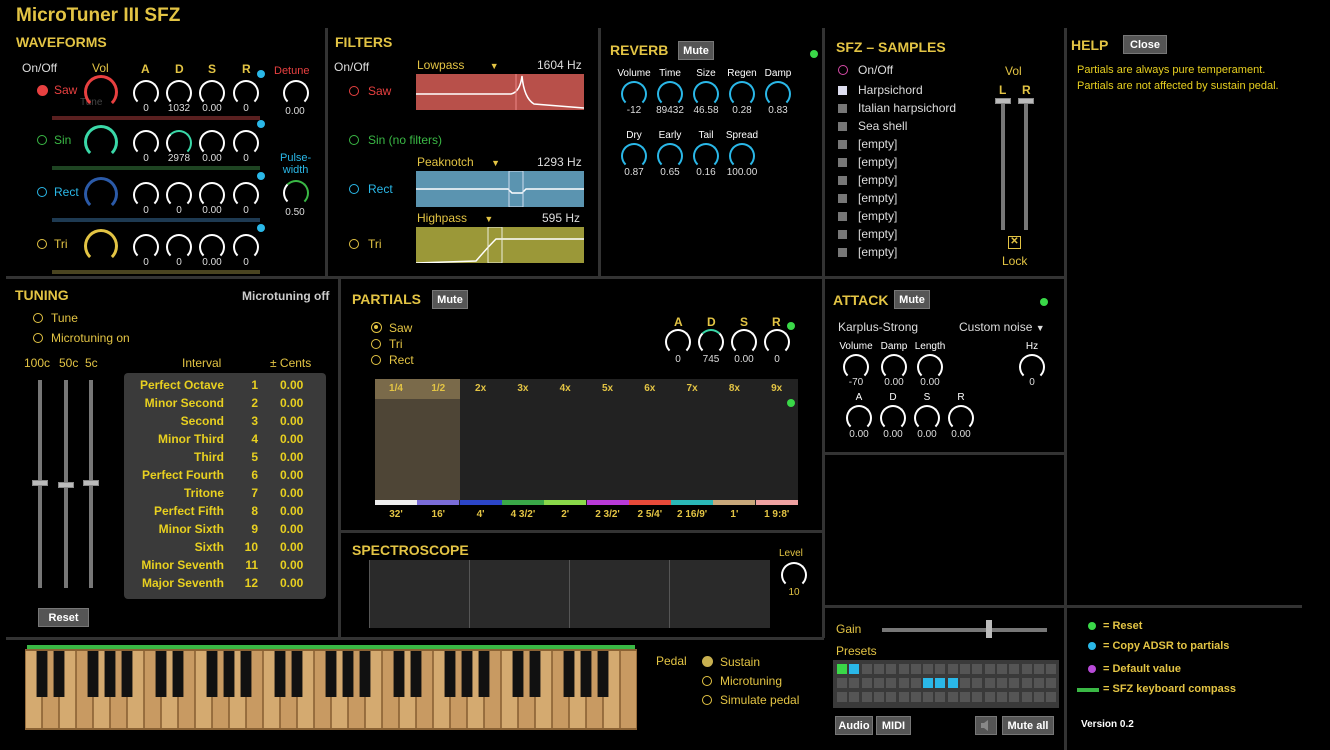 This screenshot has height=750, width=1330. Describe the element at coordinates (893, 418) in the screenshot. I see `attack-adsr-d-knob` at that location.